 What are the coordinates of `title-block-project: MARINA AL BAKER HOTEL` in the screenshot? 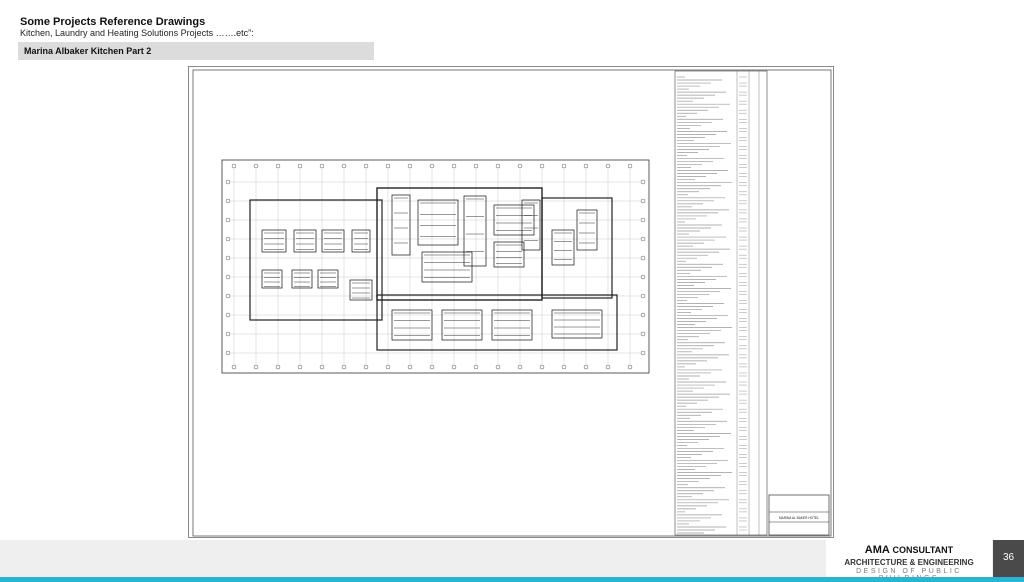 It's located at (799, 518).